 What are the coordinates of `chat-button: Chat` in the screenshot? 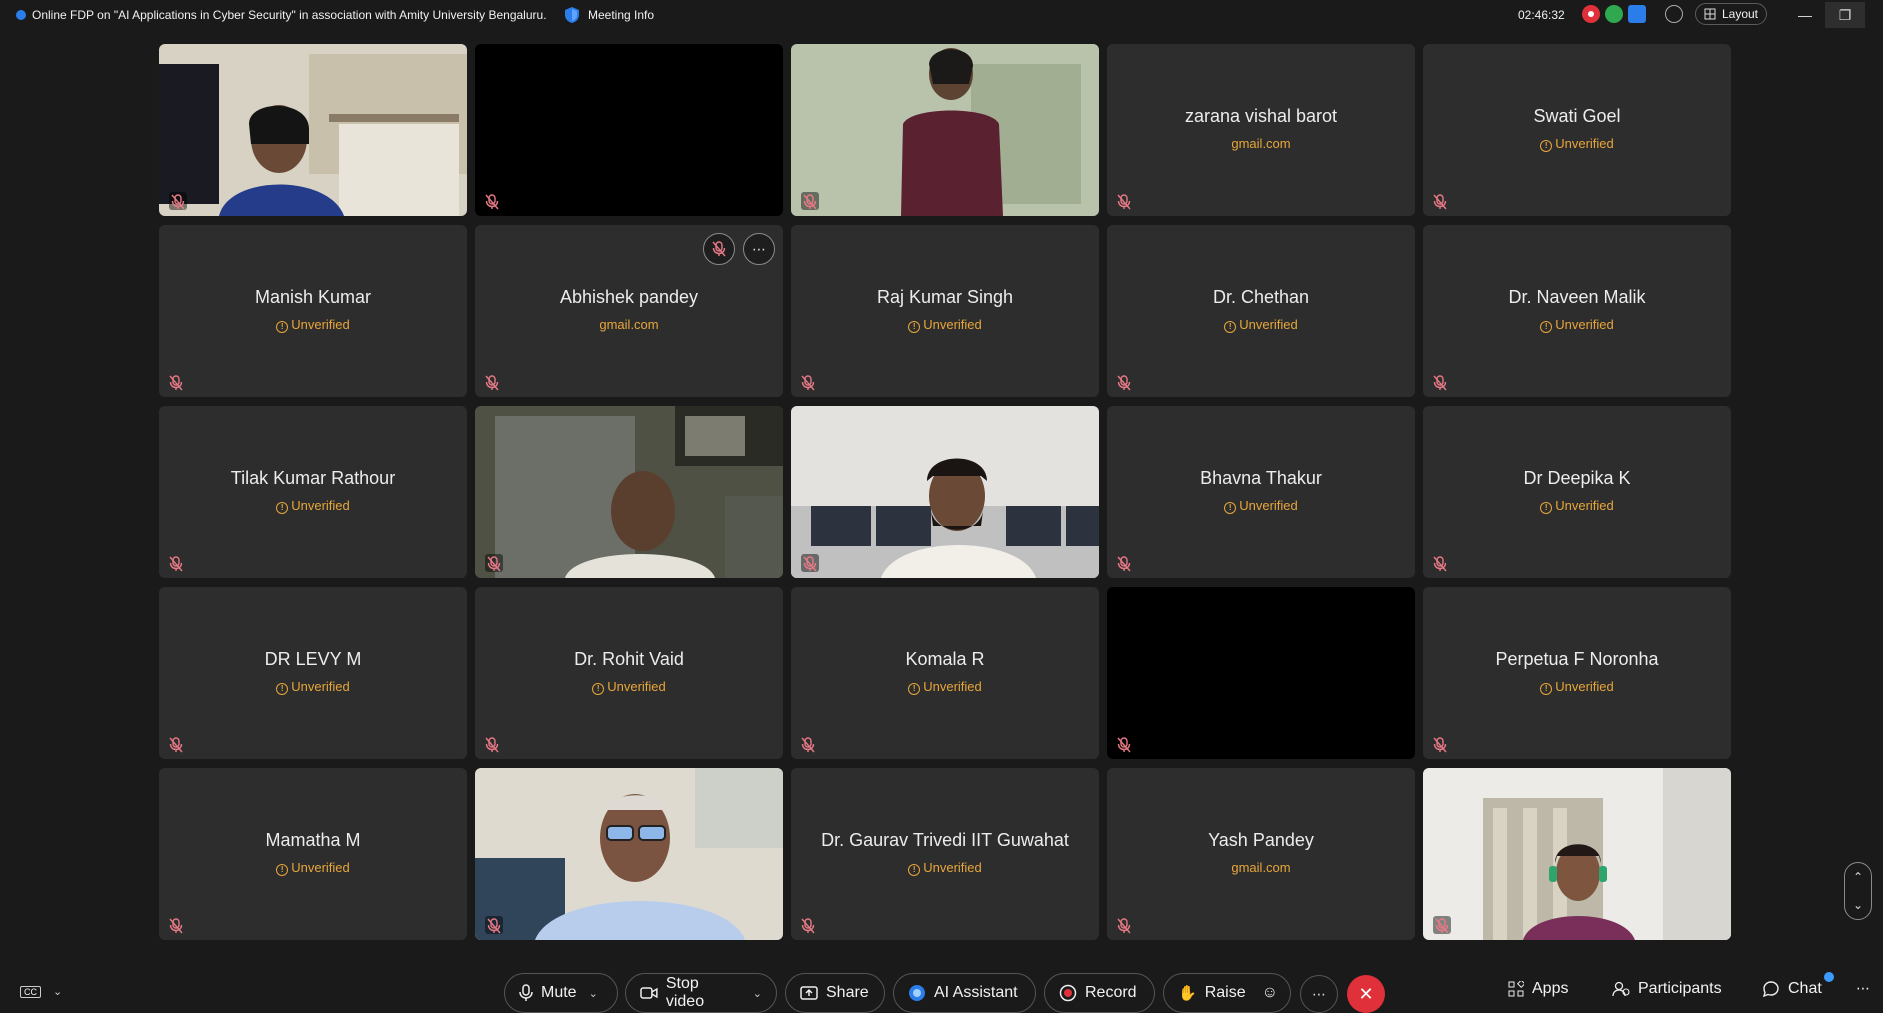 It's located at (1798, 985).